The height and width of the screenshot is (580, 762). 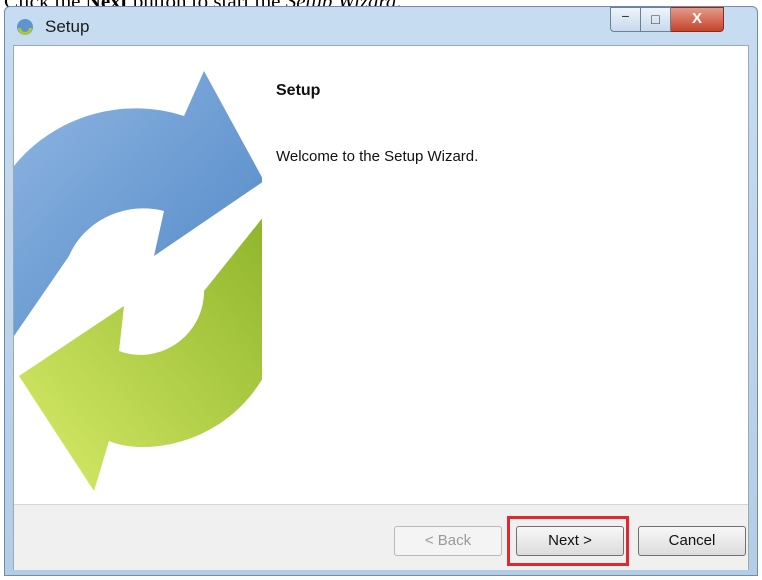 I want to click on close-icon: X, so click(x=696, y=18).